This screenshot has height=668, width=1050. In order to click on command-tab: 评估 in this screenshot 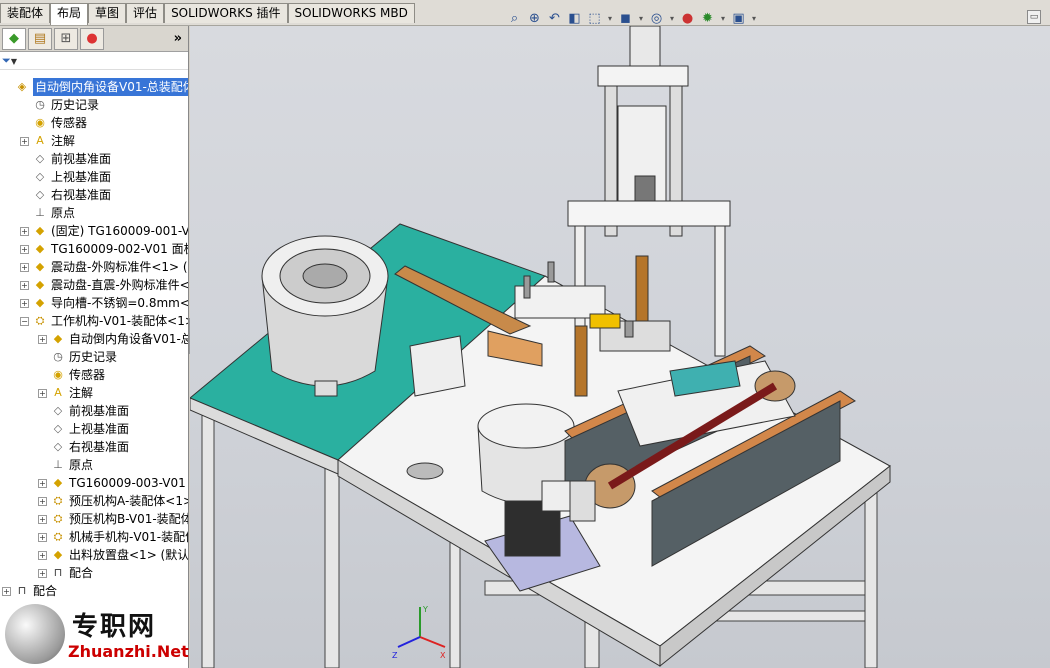, I will do `click(145, 13)`.